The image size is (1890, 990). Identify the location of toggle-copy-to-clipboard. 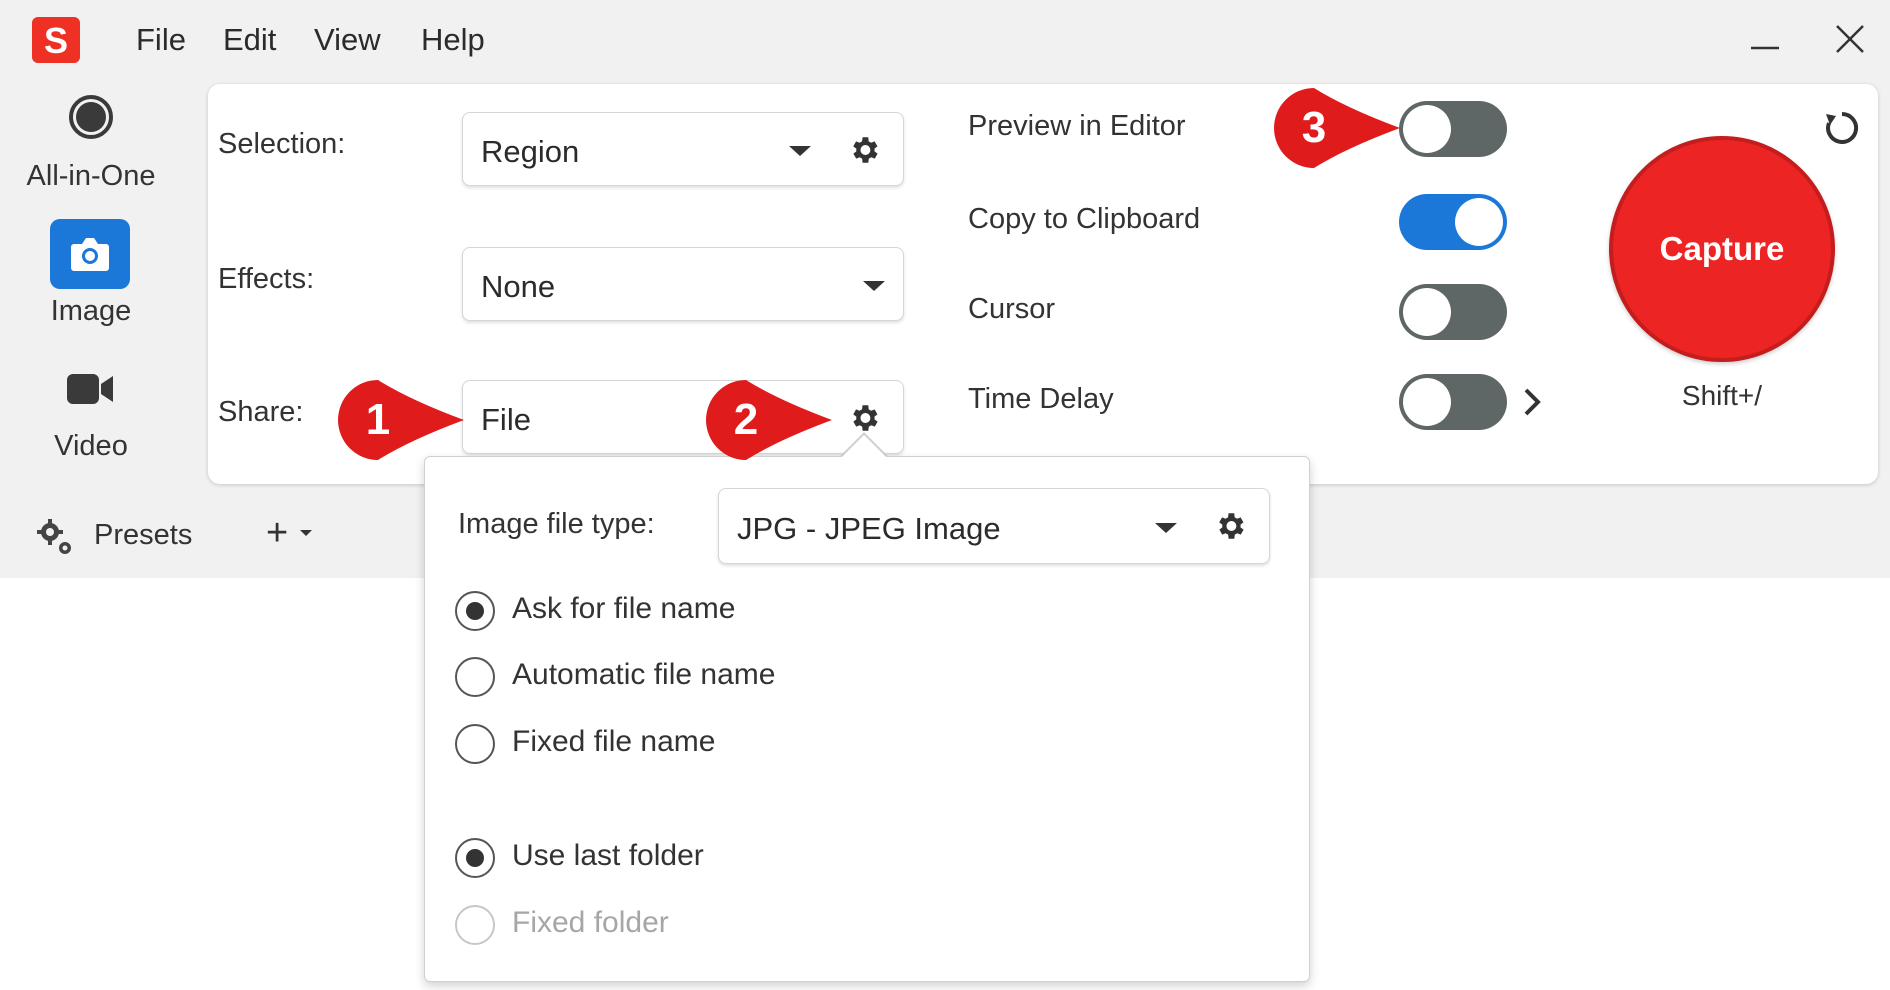
(1453, 222).